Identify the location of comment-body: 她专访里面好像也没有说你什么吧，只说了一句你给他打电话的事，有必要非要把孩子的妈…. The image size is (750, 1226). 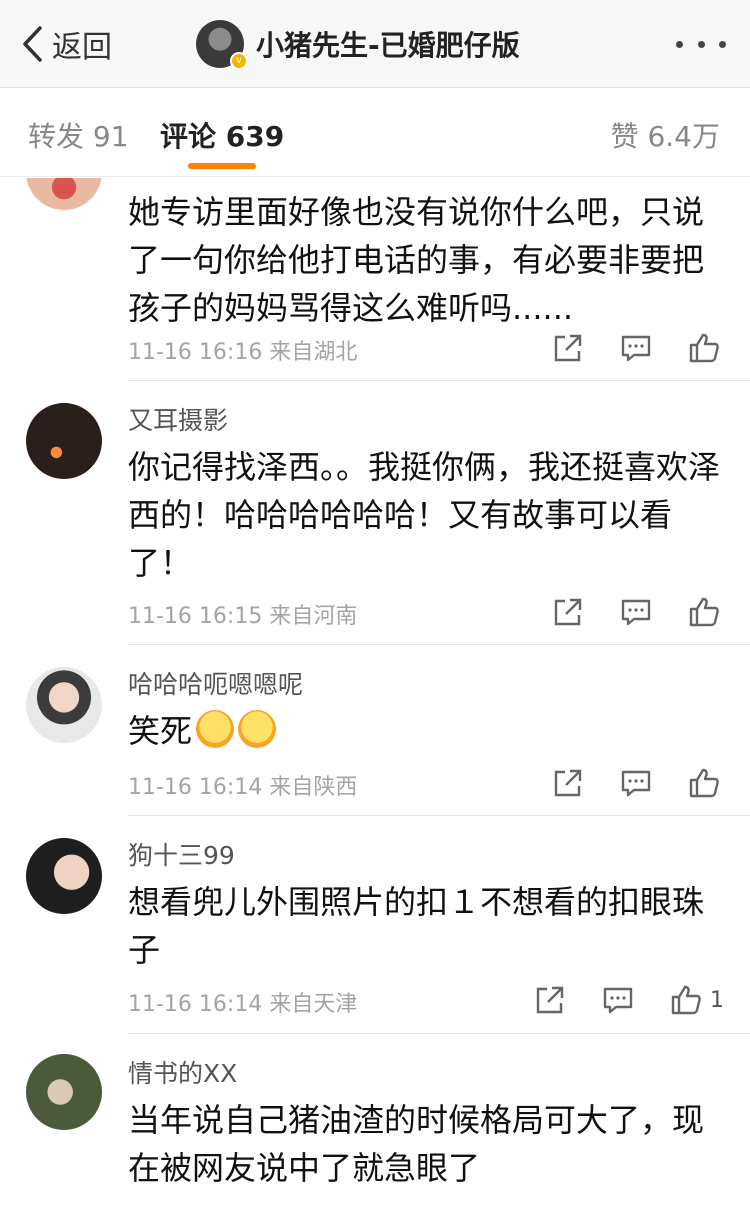
(425, 260).